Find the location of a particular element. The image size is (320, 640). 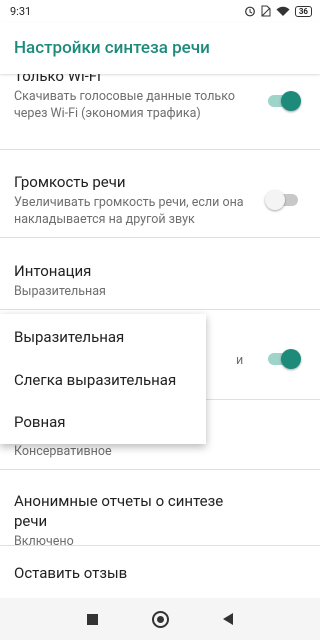

home-dot is located at coordinates (160, 619).